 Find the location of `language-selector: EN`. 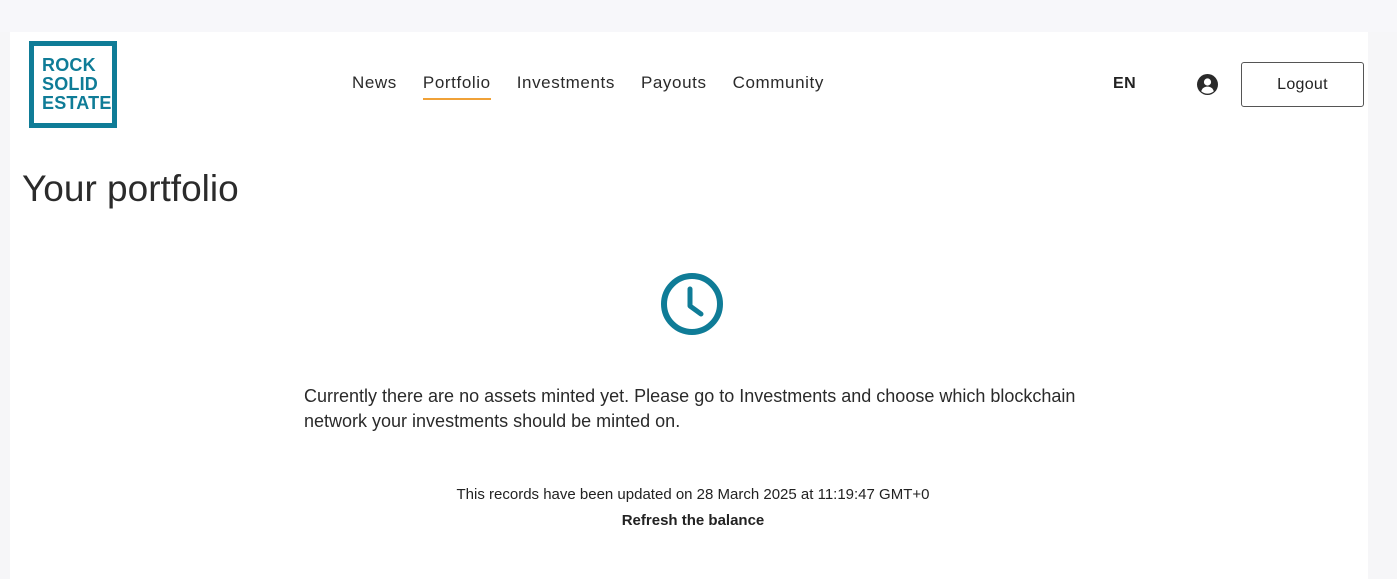

language-selector: EN is located at coordinates (1124, 84).